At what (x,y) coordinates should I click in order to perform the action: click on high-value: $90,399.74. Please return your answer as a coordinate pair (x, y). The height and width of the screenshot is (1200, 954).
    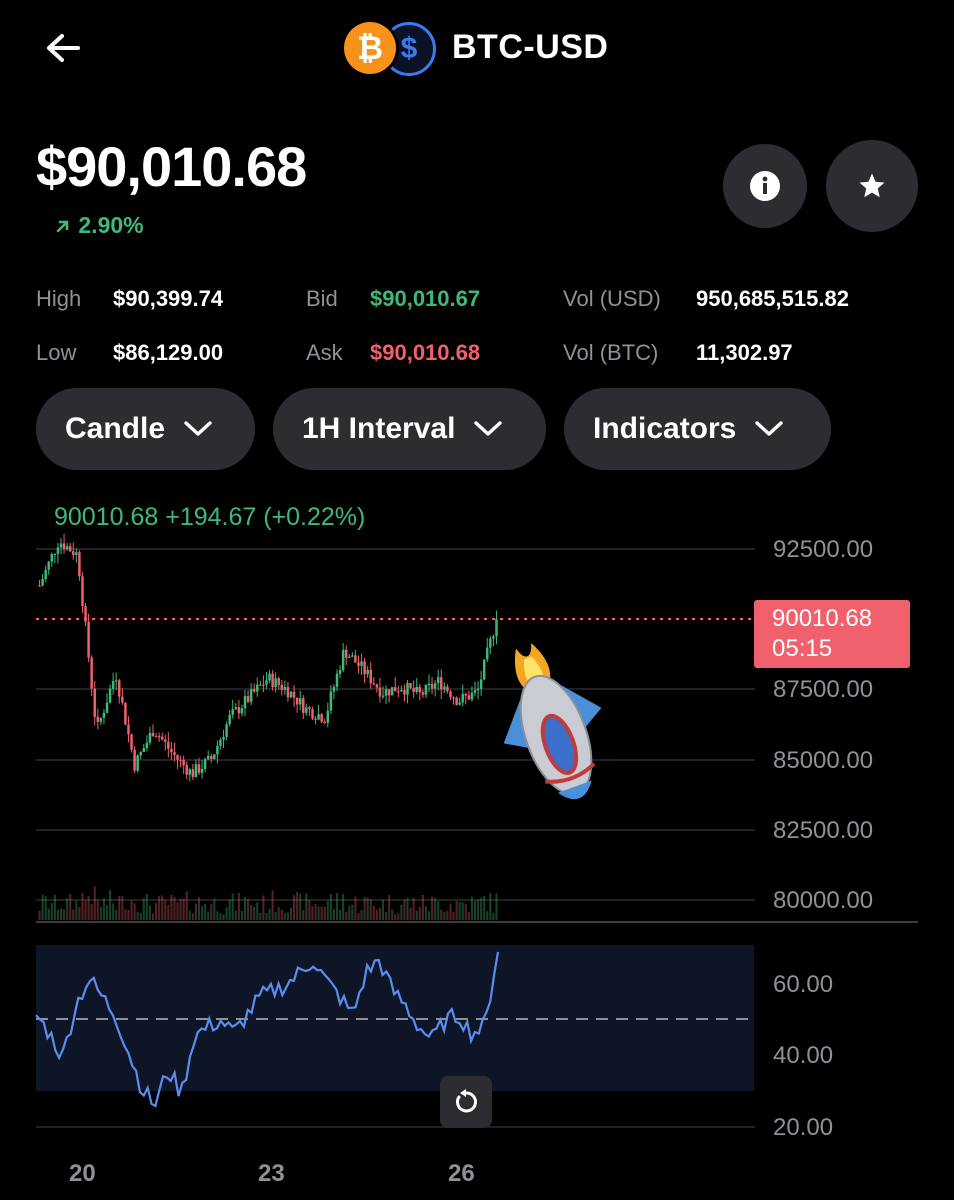
    Looking at the image, I should click on (168, 298).